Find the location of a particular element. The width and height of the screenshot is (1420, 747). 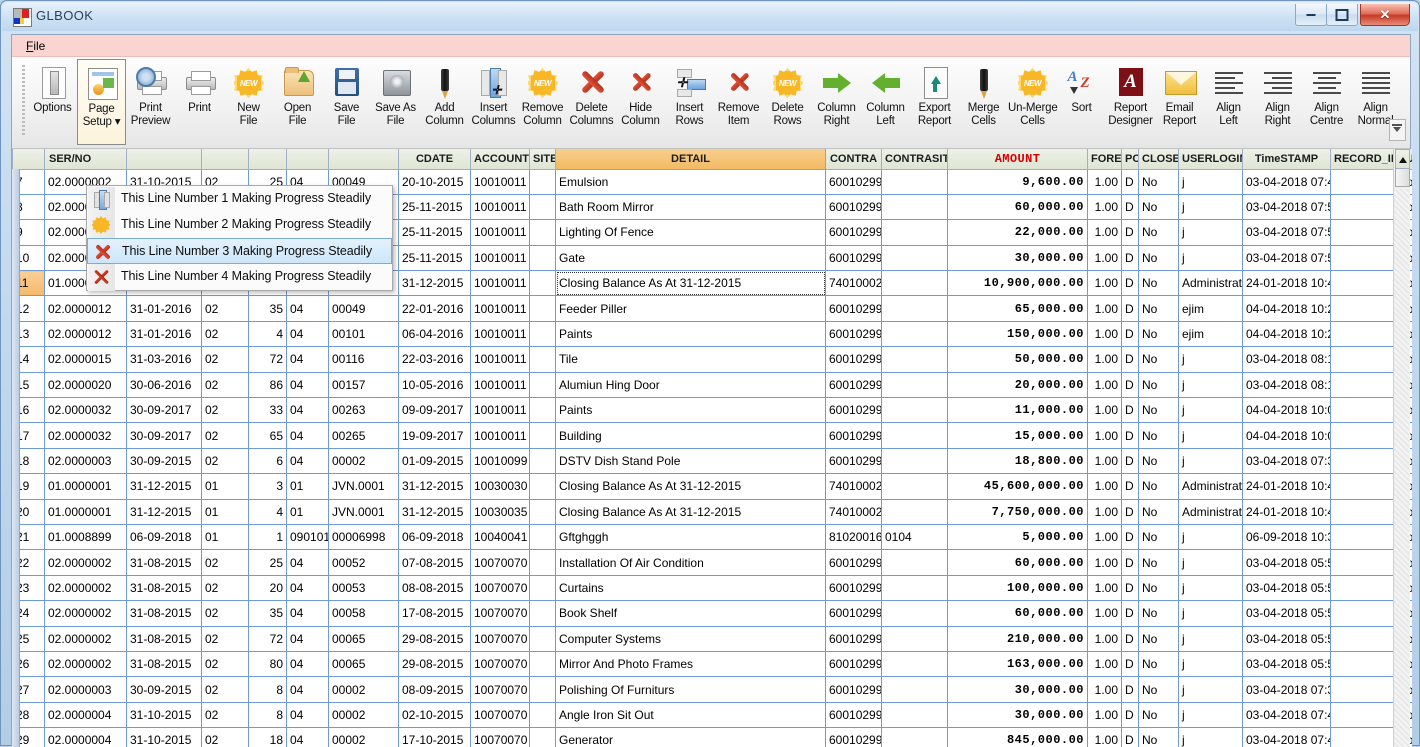

cell-ts: 24-01-2018 10:4 is located at coordinates (1286, 283).